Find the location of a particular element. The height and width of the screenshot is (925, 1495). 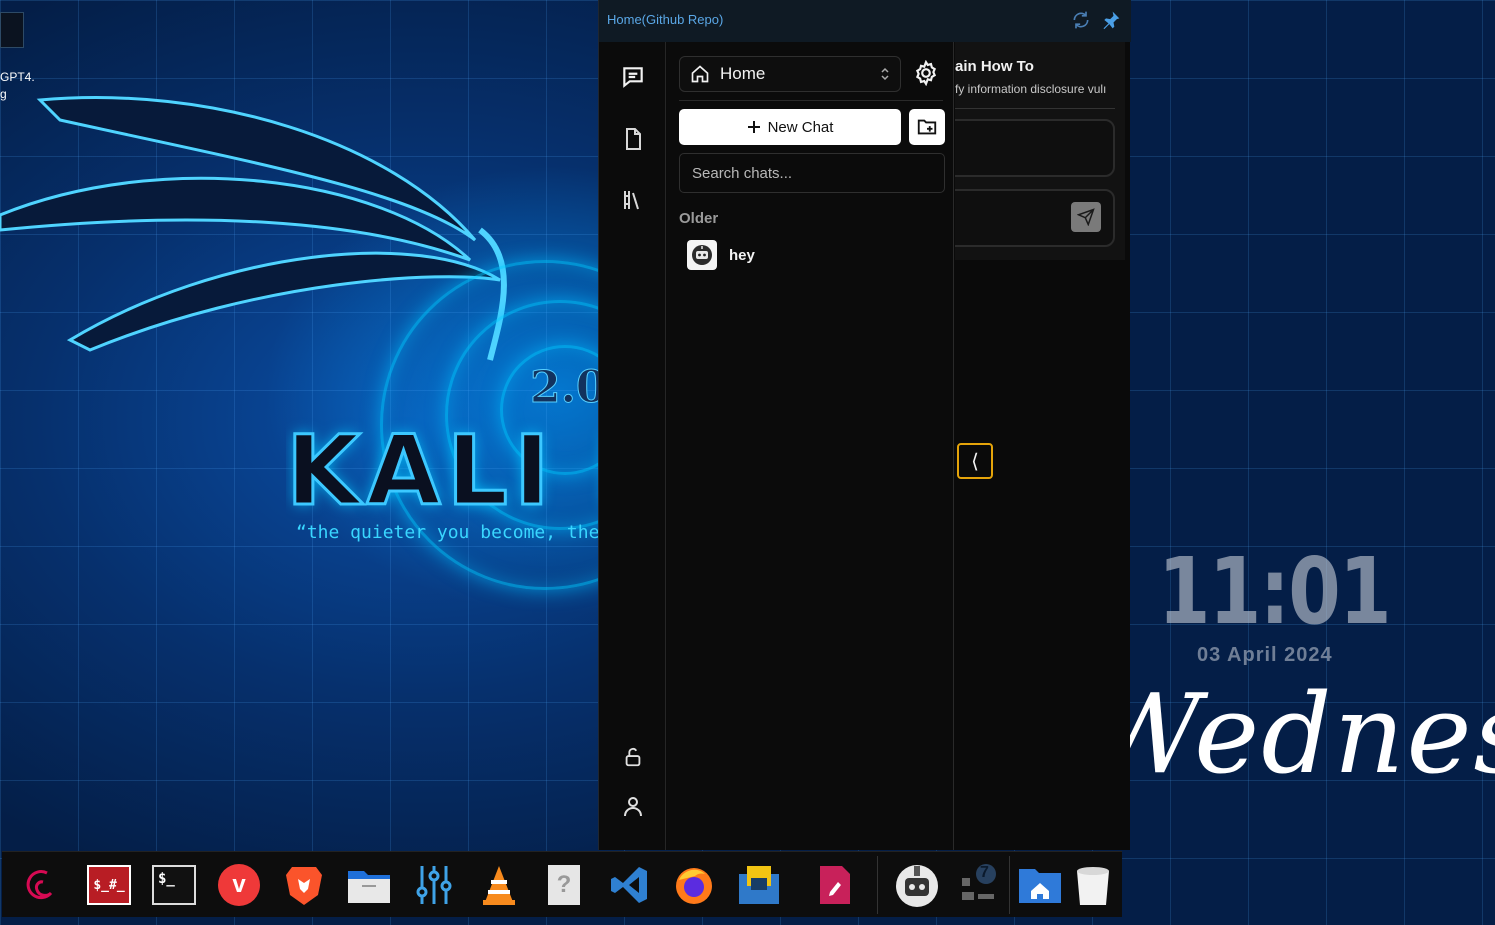

chat-icon is located at coordinates (633, 77).